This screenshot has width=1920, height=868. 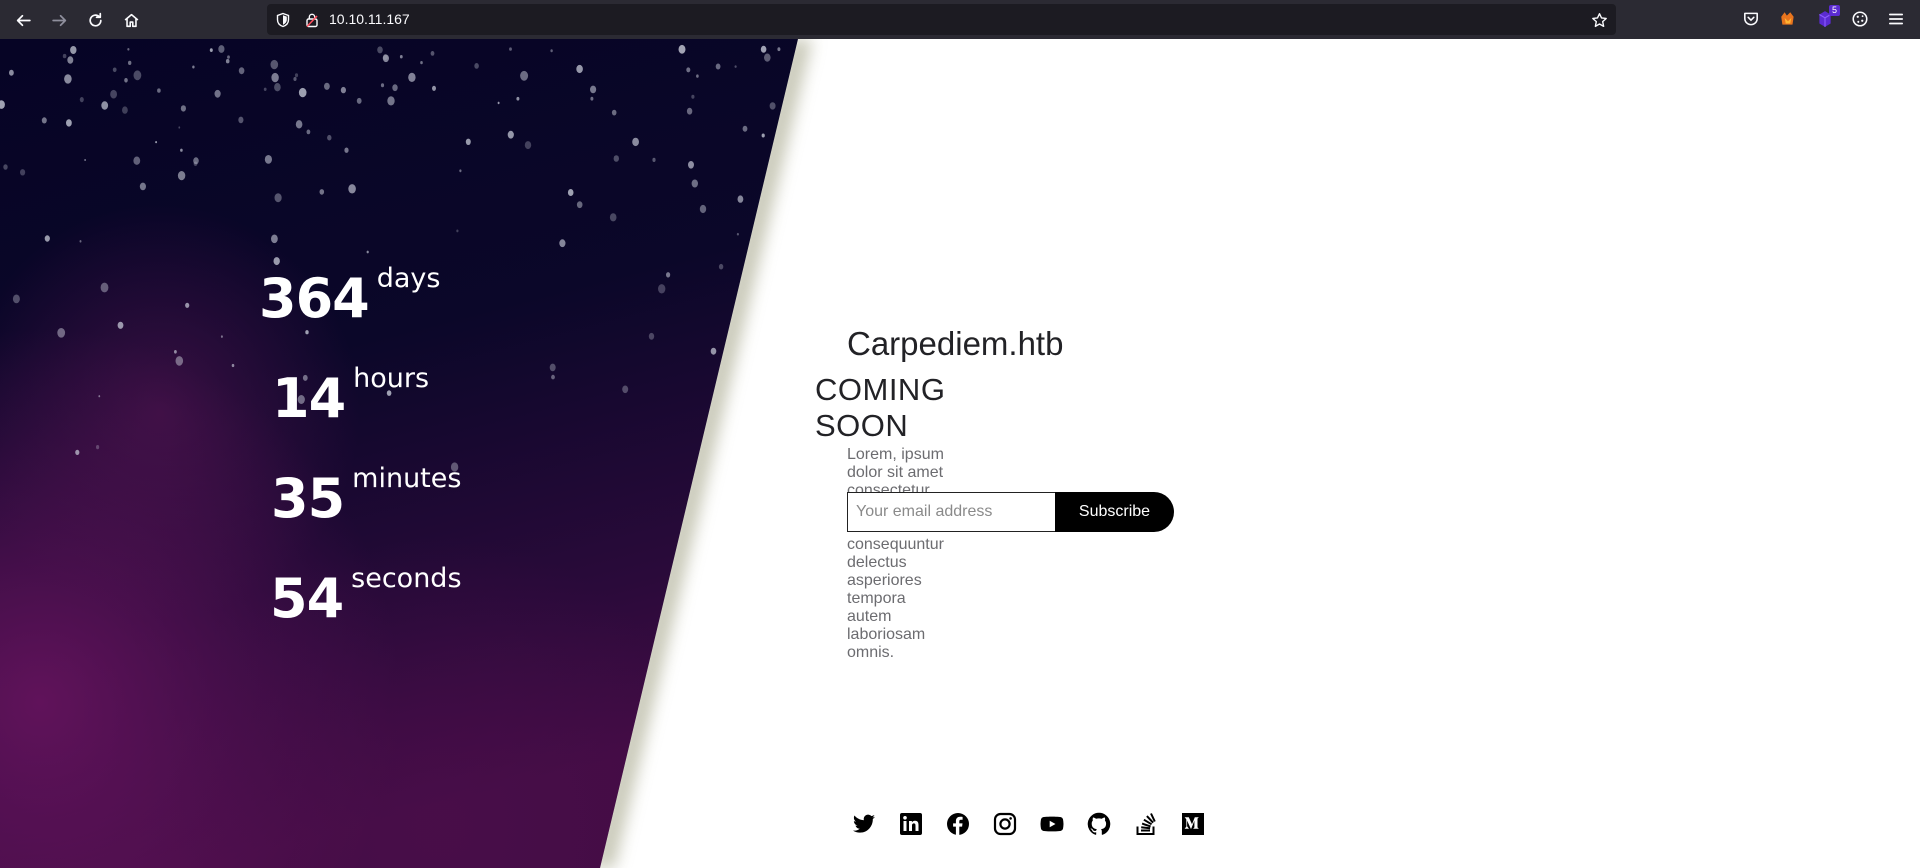 I want to click on social-links, so click(x=1040, y=824).